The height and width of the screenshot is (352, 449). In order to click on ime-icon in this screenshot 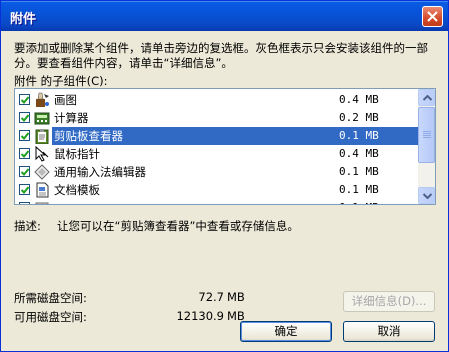, I will do `click(42, 172)`.